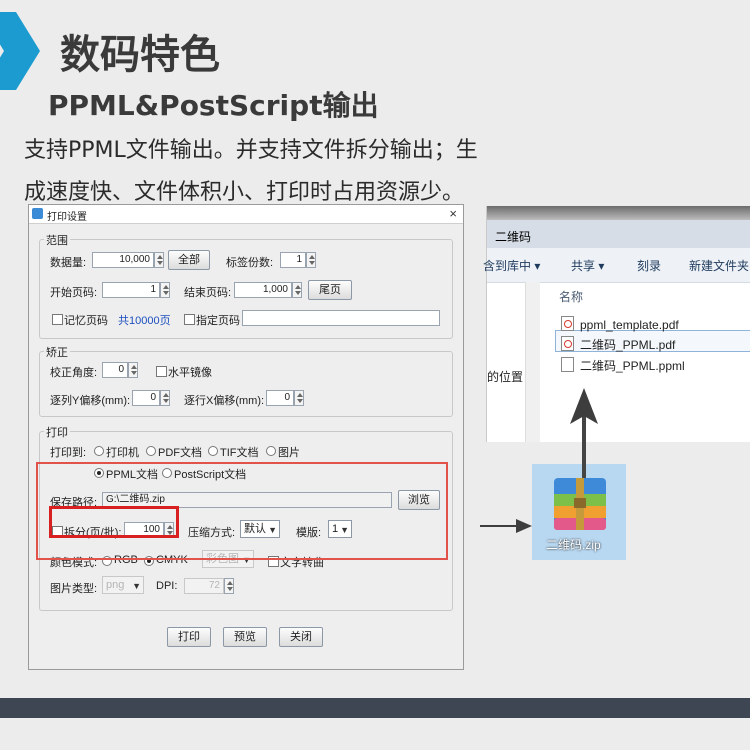 Image resolution: width=750 pixels, height=750 pixels. I want to click on file-name: 二维码_PPML.pdf, so click(628, 345).